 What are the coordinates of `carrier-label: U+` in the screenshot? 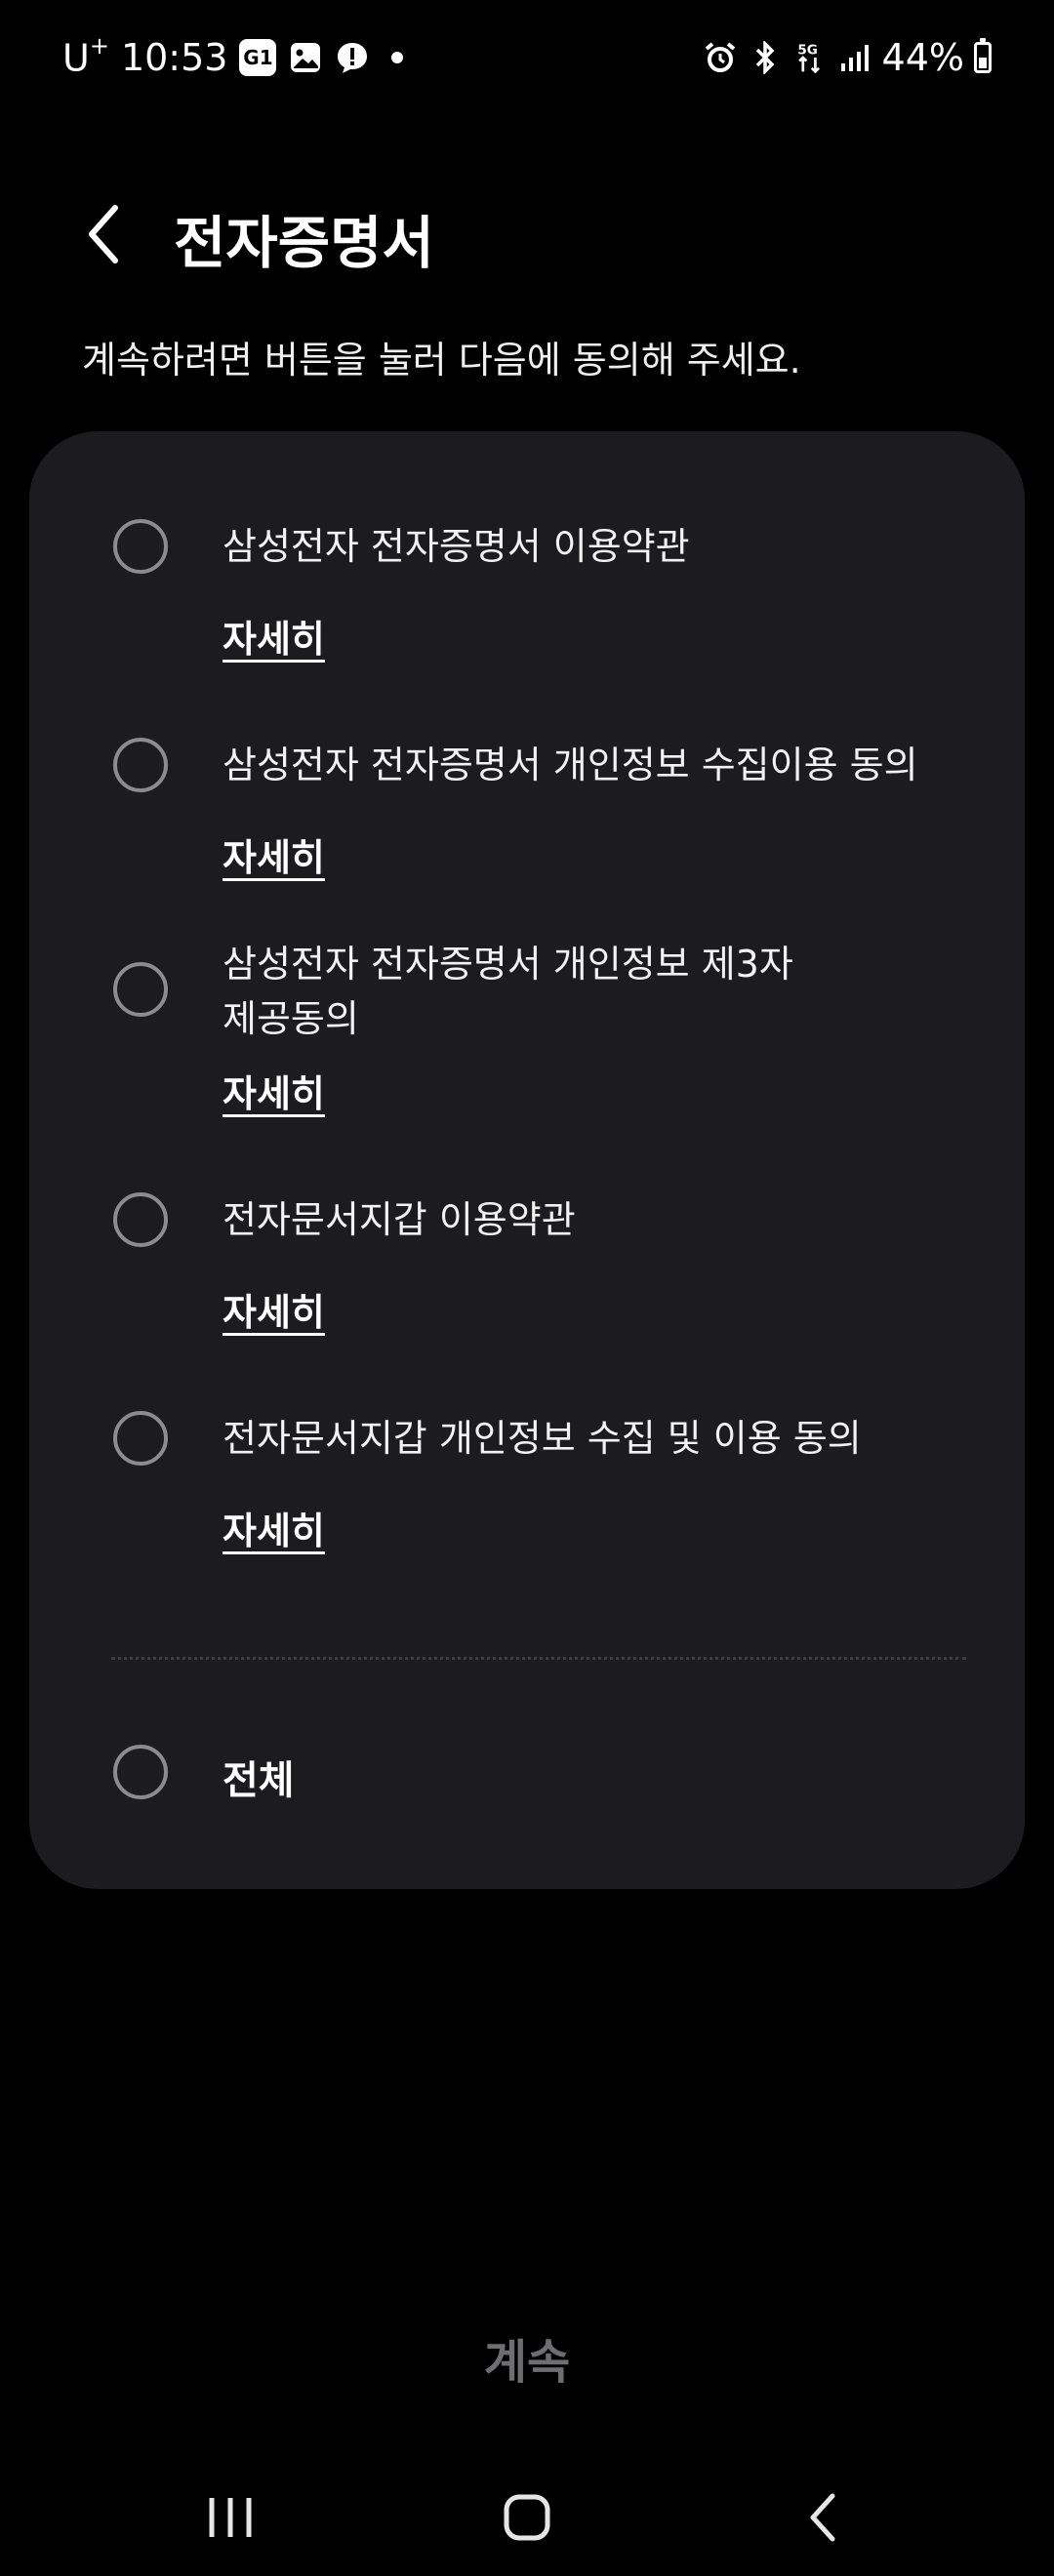 It's located at (85, 55).